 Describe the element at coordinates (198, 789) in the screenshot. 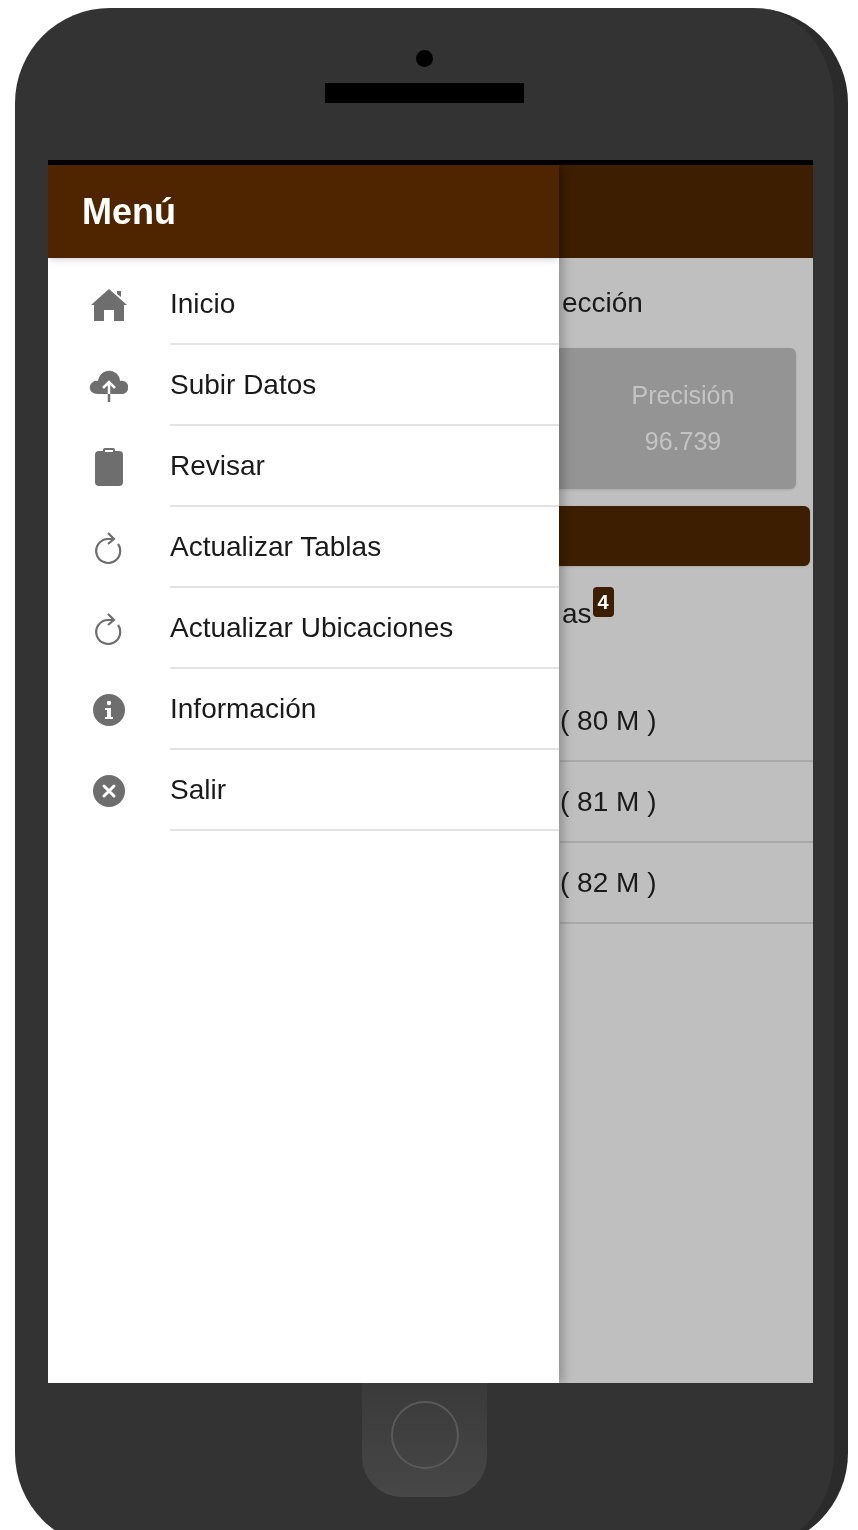

I see `menu-label: Salir` at that location.